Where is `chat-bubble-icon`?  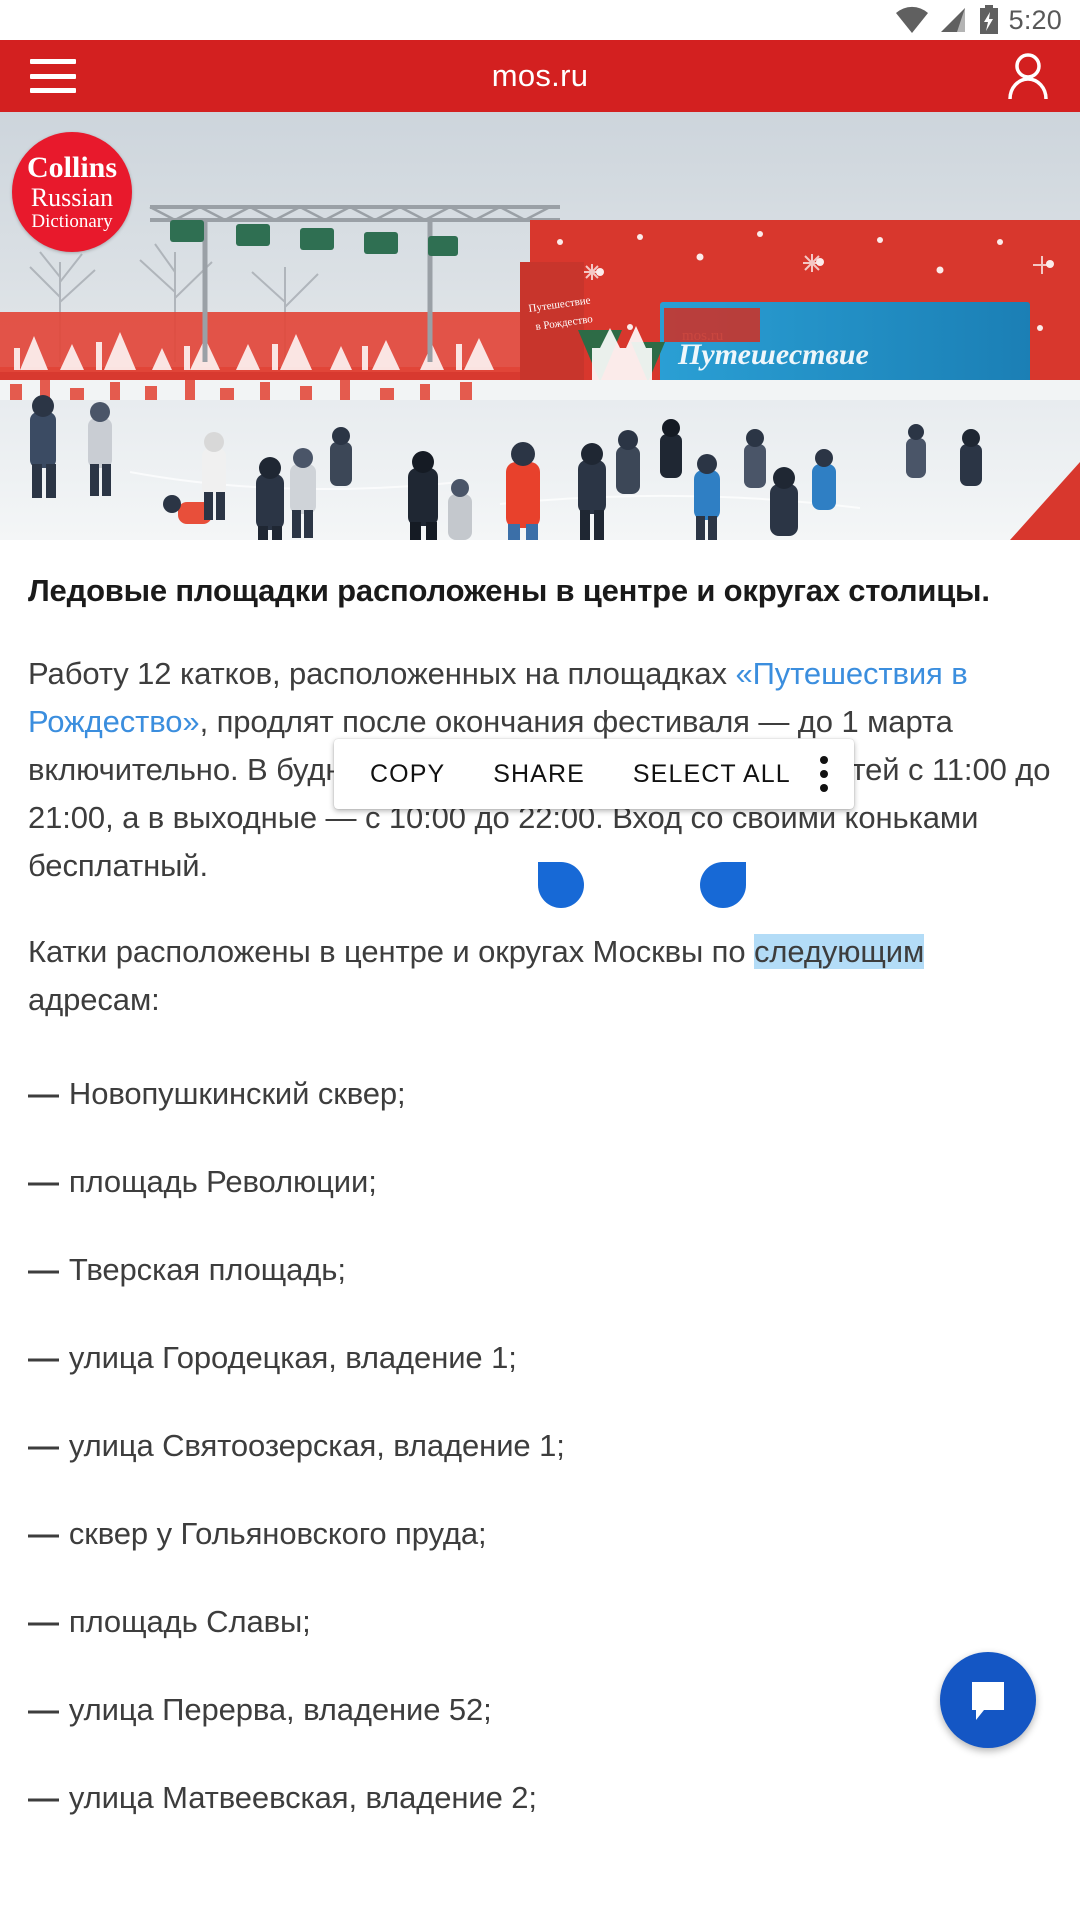 chat-bubble-icon is located at coordinates (988, 1701).